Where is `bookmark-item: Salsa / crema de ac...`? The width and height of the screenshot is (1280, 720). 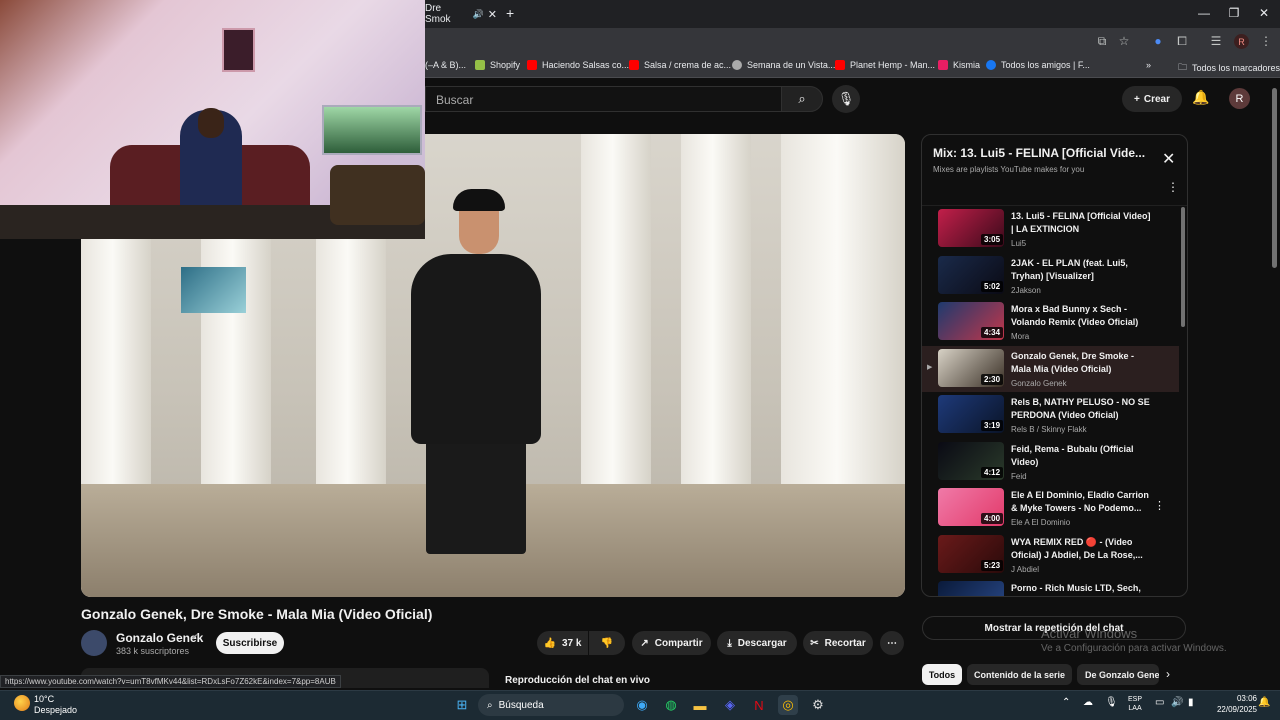
bookmark-item: Salsa / crema de ac... is located at coordinates (680, 65).